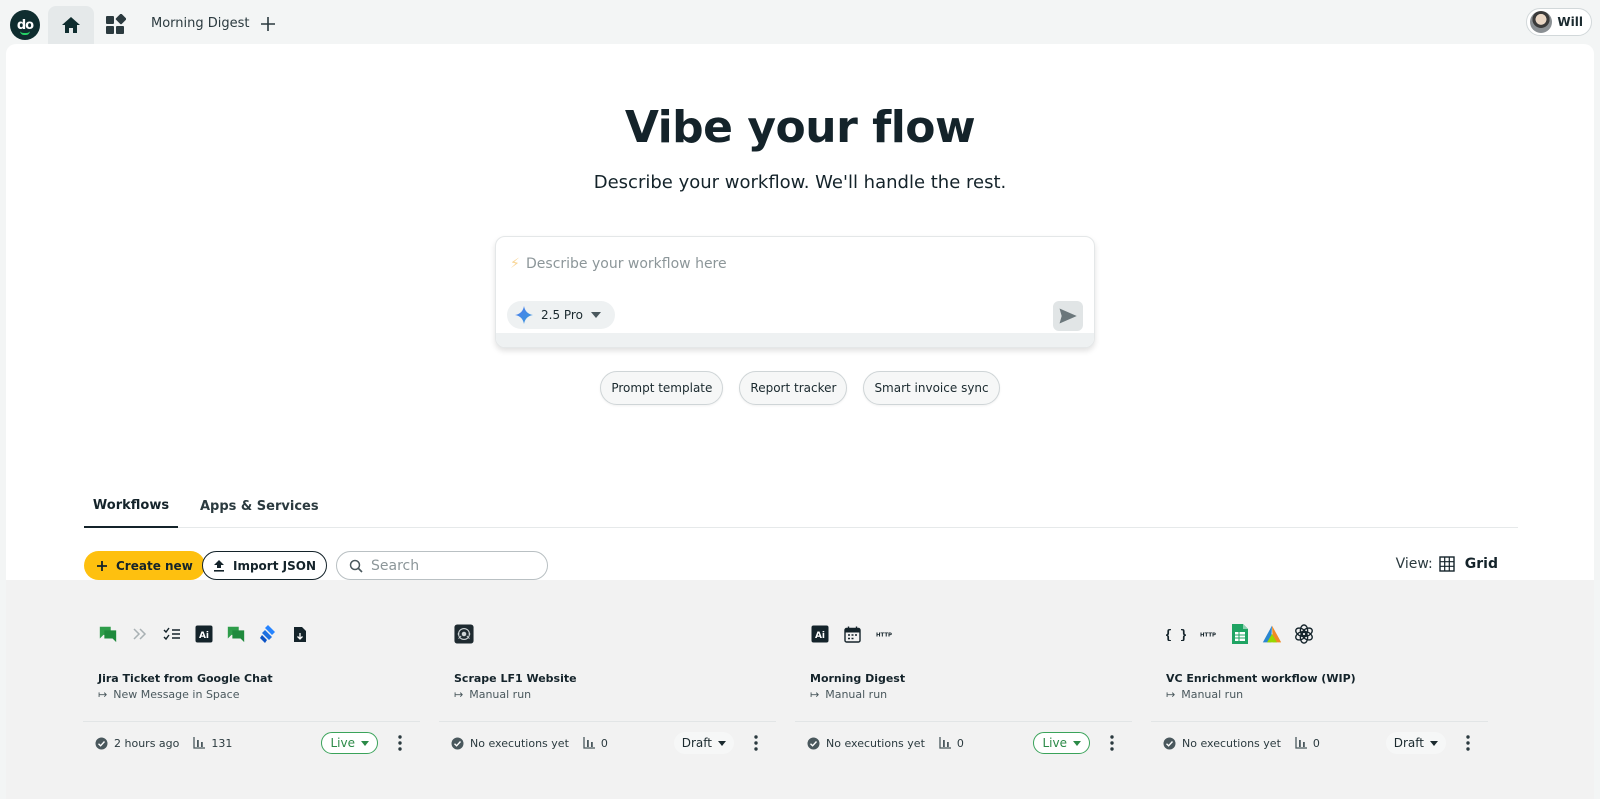 The image size is (1600, 799). I want to click on import-json-label: Import JSON, so click(274, 565).